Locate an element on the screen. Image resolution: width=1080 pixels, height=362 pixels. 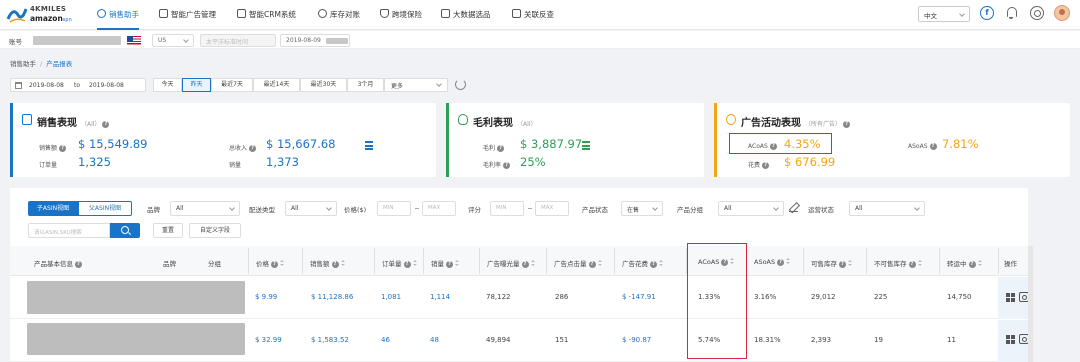
country-select: US is located at coordinates (173, 40).